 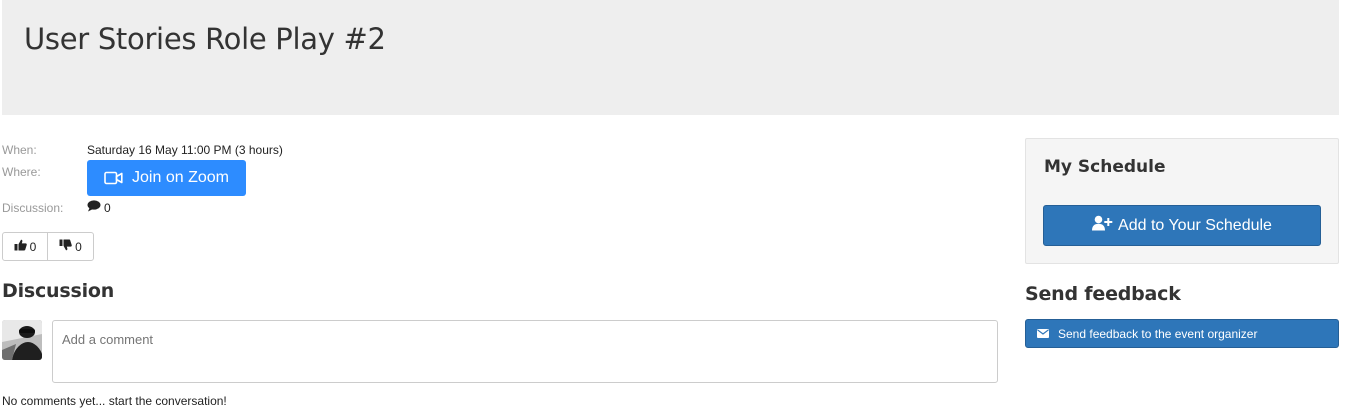 I want to click on event-title: User Stories Role Play #2, so click(x=205, y=39).